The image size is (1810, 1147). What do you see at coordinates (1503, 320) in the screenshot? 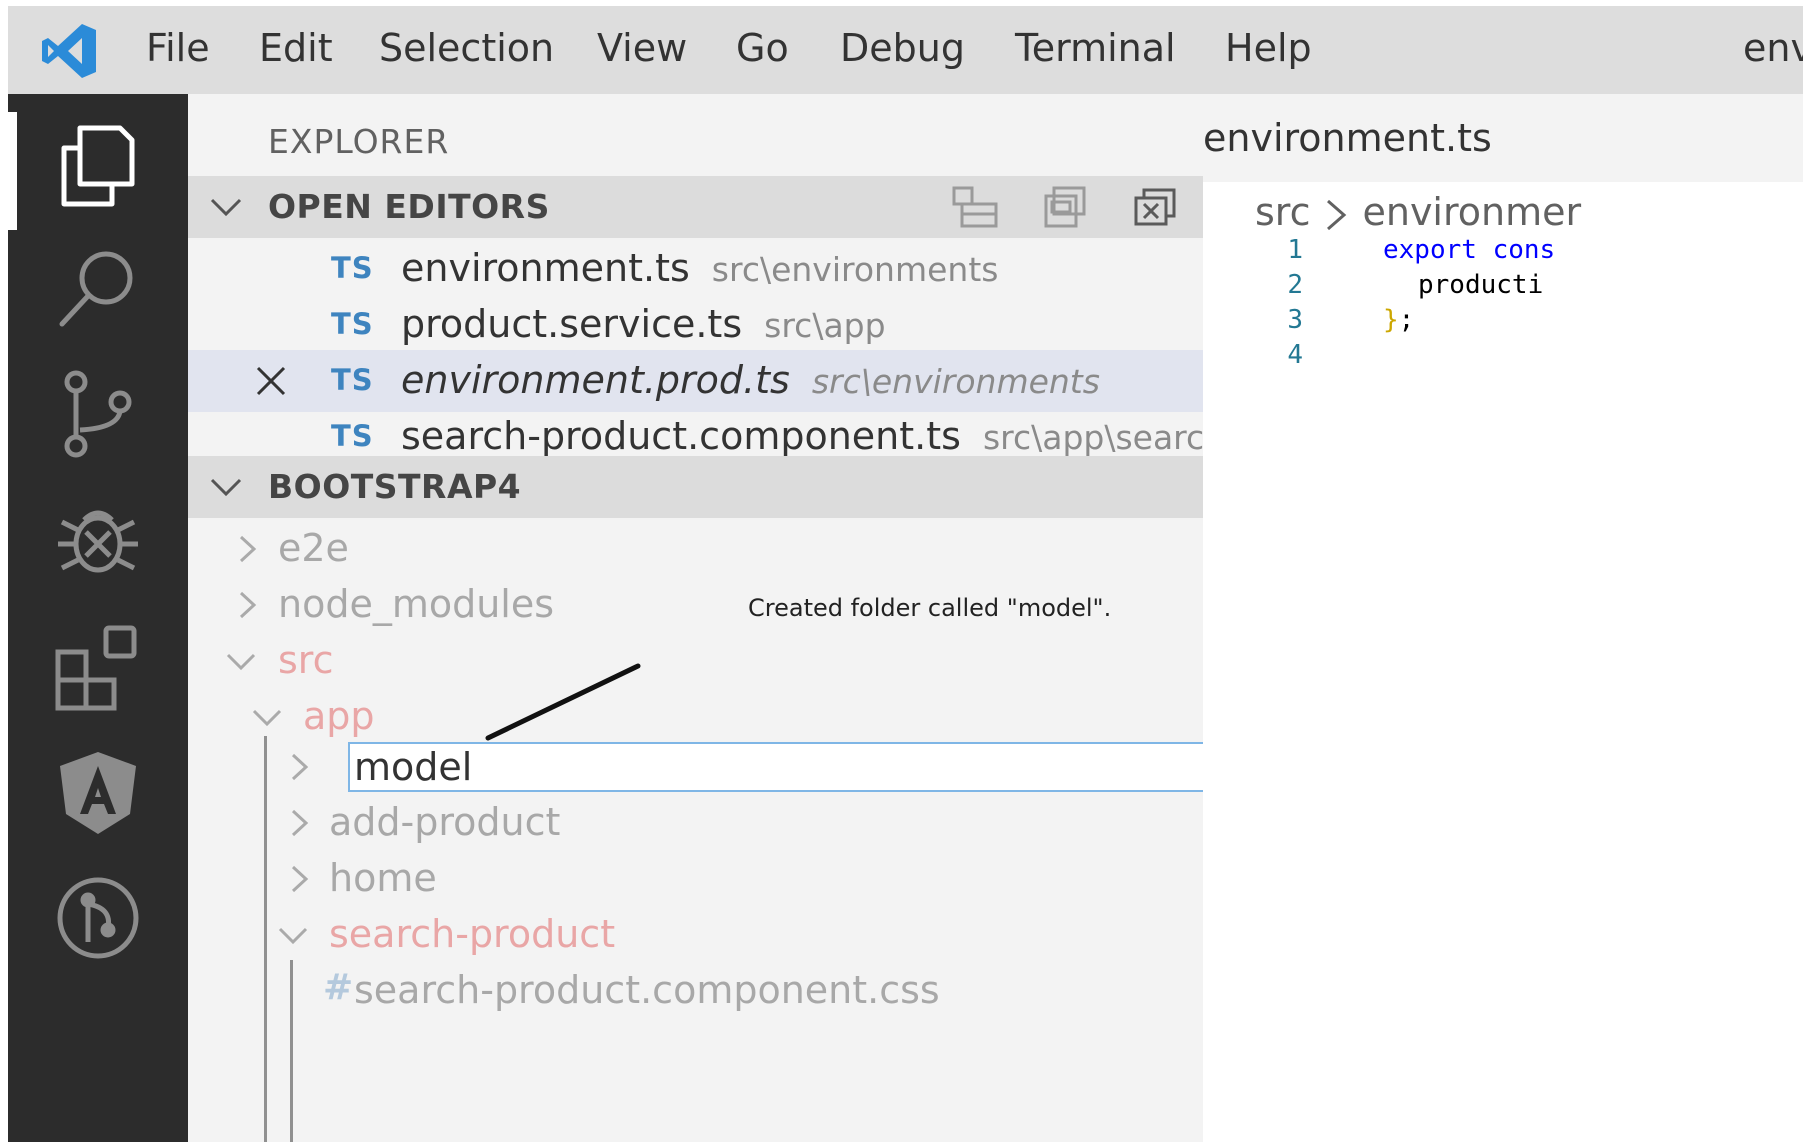
I see `code-line: 3 };` at bounding box center [1503, 320].